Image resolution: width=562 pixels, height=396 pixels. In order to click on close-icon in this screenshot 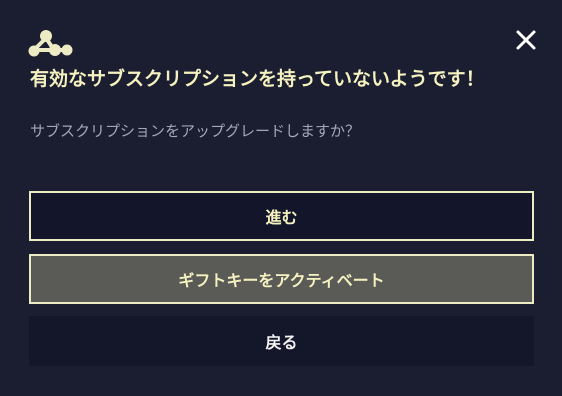, I will do `click(526, 40)`.